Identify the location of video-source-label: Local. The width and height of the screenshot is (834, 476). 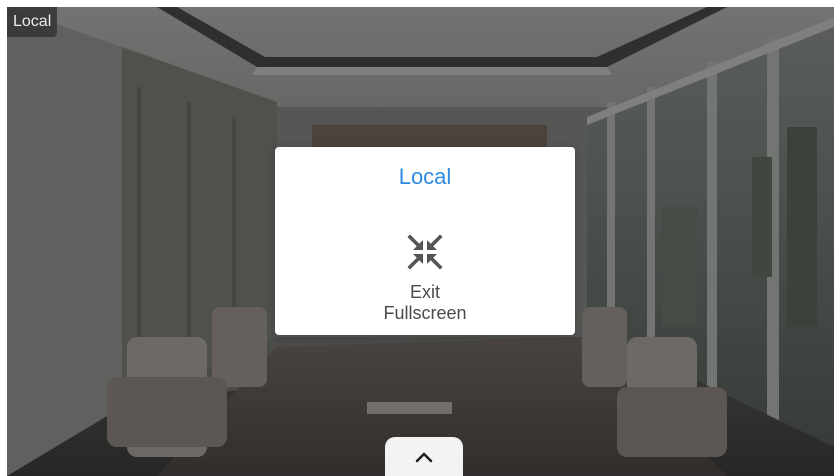
(32, 22).